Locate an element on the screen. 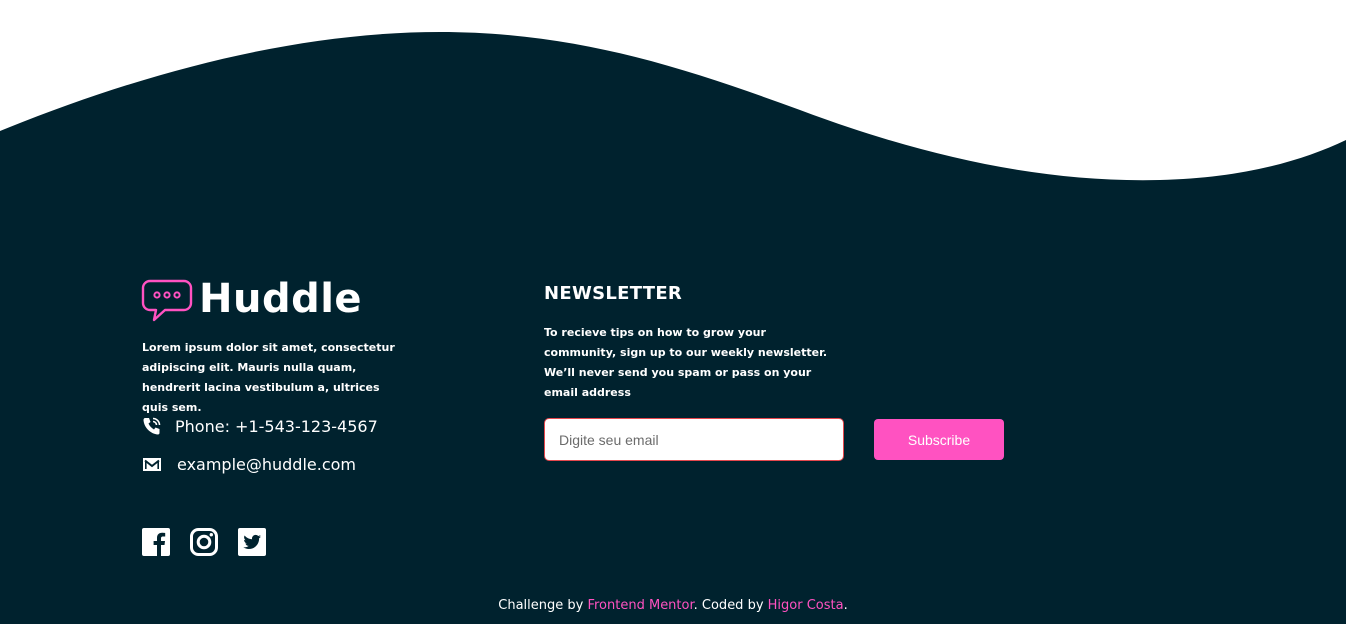 The height and width of the screenshot is (624, 1346). chat-bubble-icon is located at coordinates (167, 300).